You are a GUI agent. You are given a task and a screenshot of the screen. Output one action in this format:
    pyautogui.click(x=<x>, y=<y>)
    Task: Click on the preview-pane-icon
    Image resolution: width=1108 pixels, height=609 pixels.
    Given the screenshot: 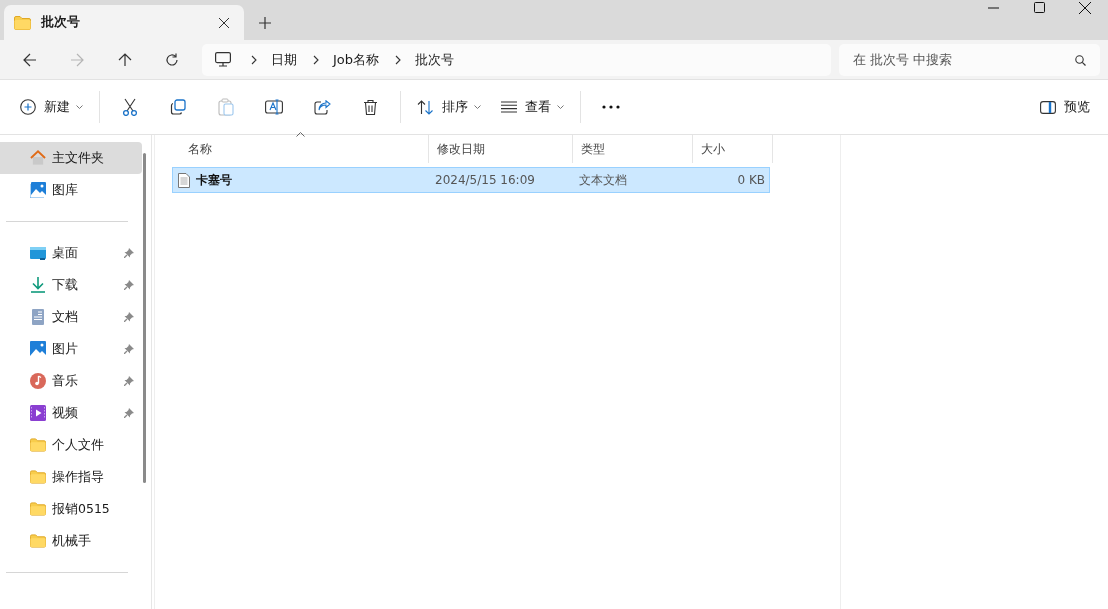 What is the action you would take?
    pyautogui.click(x=1048, y=107)
    